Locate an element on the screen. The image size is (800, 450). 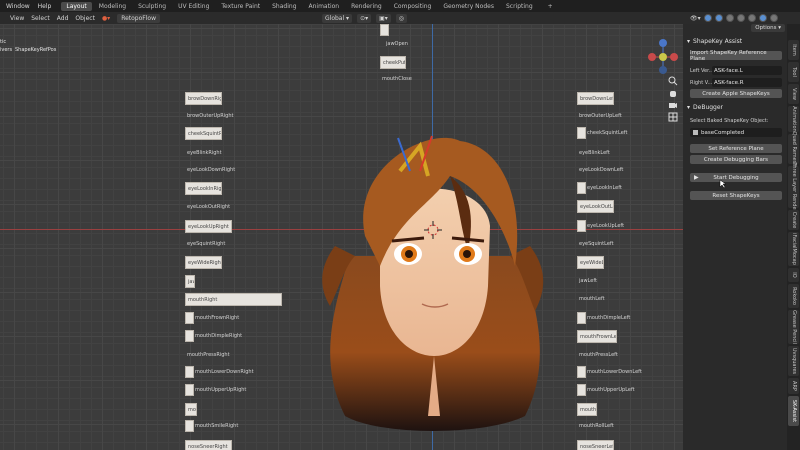
tab-quad-remesh: Quad Remesh is located at coordinates (793, 149).